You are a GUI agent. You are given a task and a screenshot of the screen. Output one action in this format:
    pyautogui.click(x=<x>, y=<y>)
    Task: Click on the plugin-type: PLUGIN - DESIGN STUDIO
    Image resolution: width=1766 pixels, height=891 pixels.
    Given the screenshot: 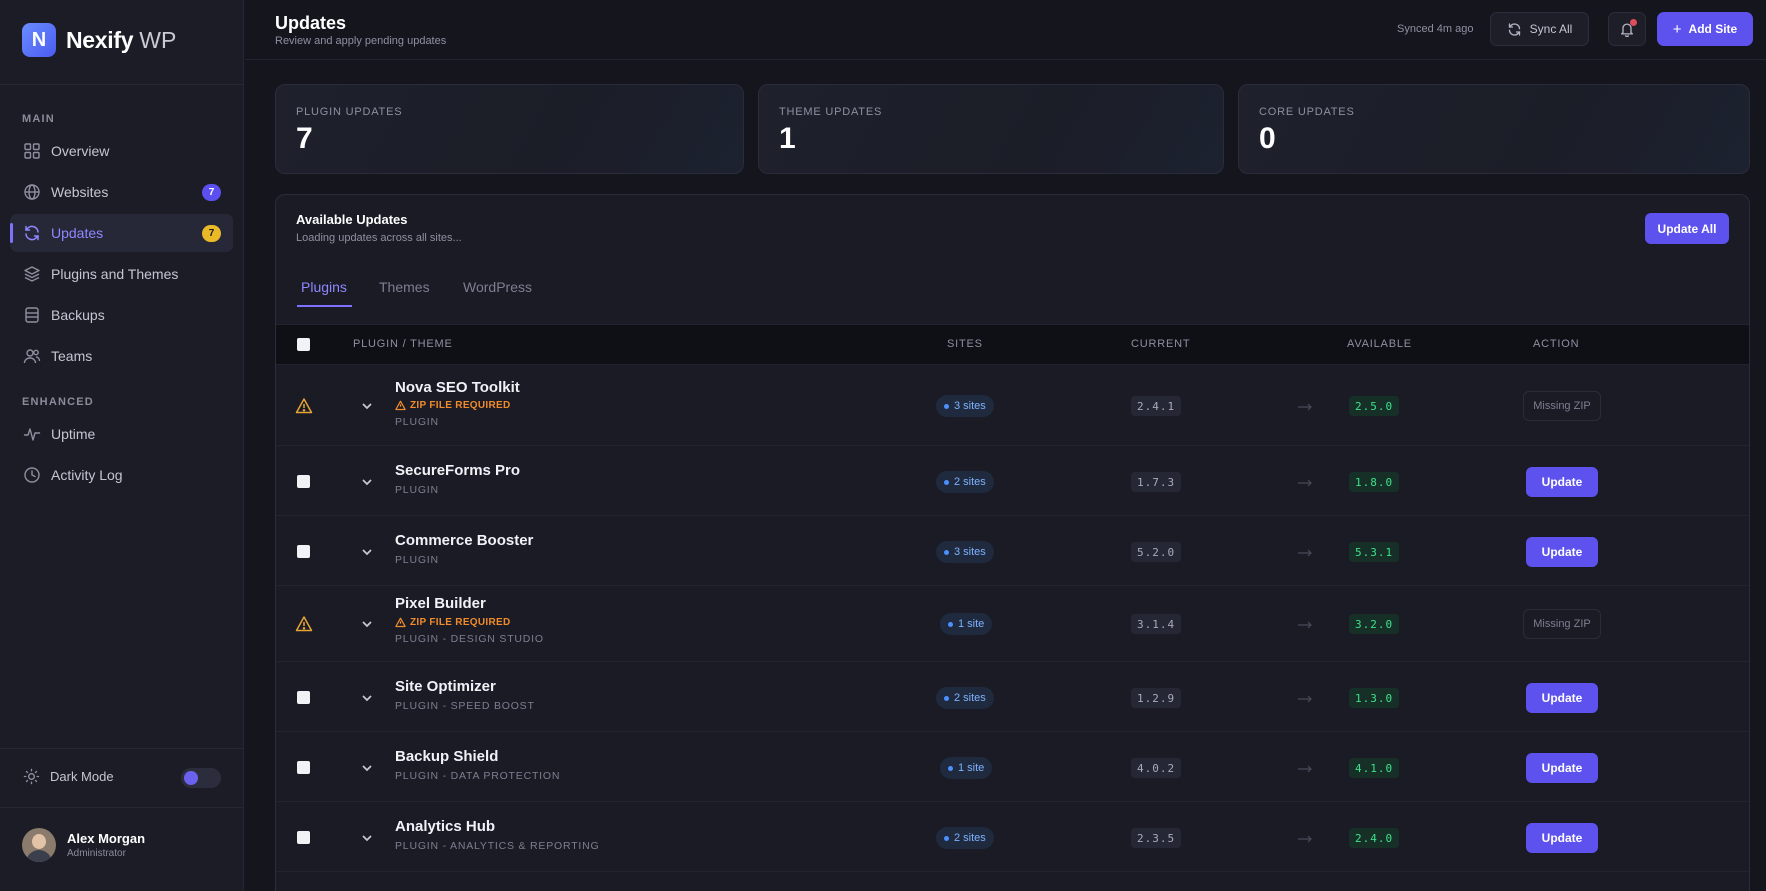 What is the action you would take?
    pyautogui.click(x=469, y=639)
    